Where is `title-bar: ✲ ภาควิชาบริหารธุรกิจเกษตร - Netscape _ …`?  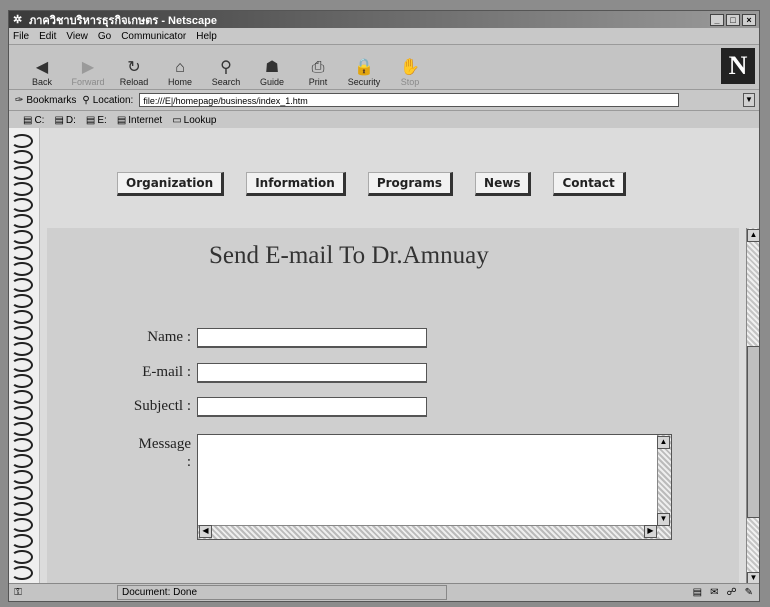
title-bar: ✲ ภาควิชาบริหารธุรกิจเกษตร - Netscape _ … is located at coordinates (384, 19).